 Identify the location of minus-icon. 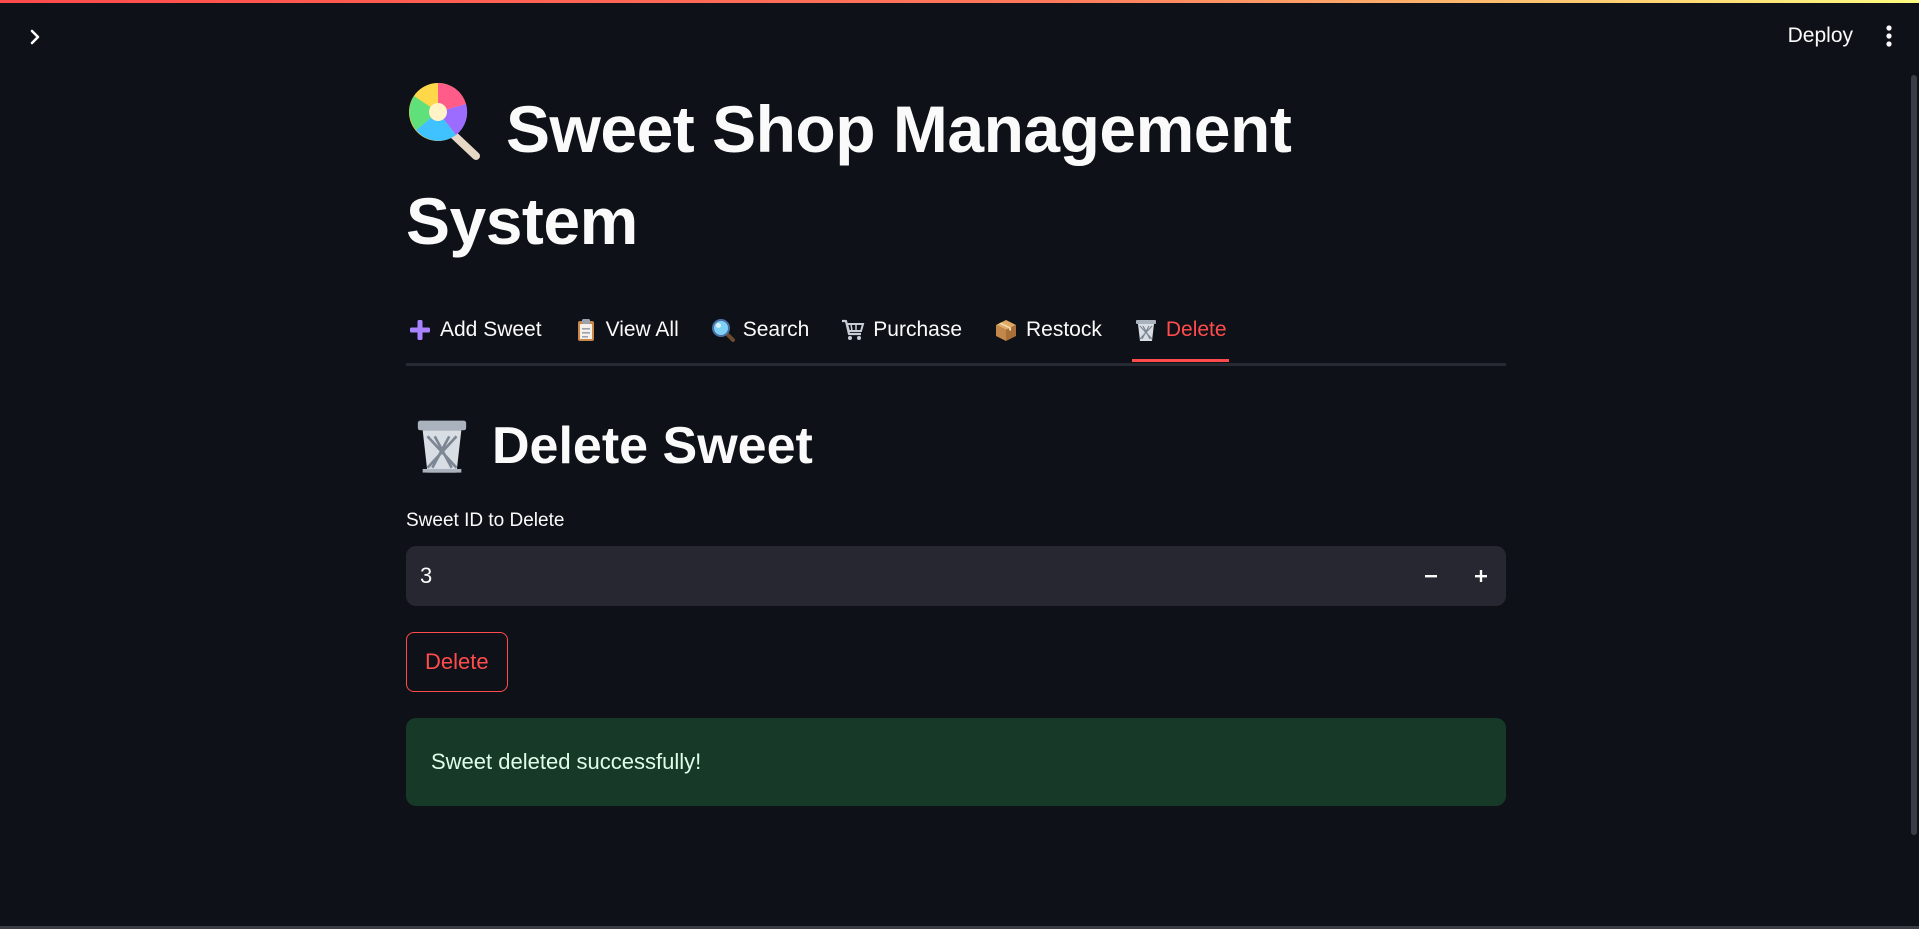
(1431, 576).